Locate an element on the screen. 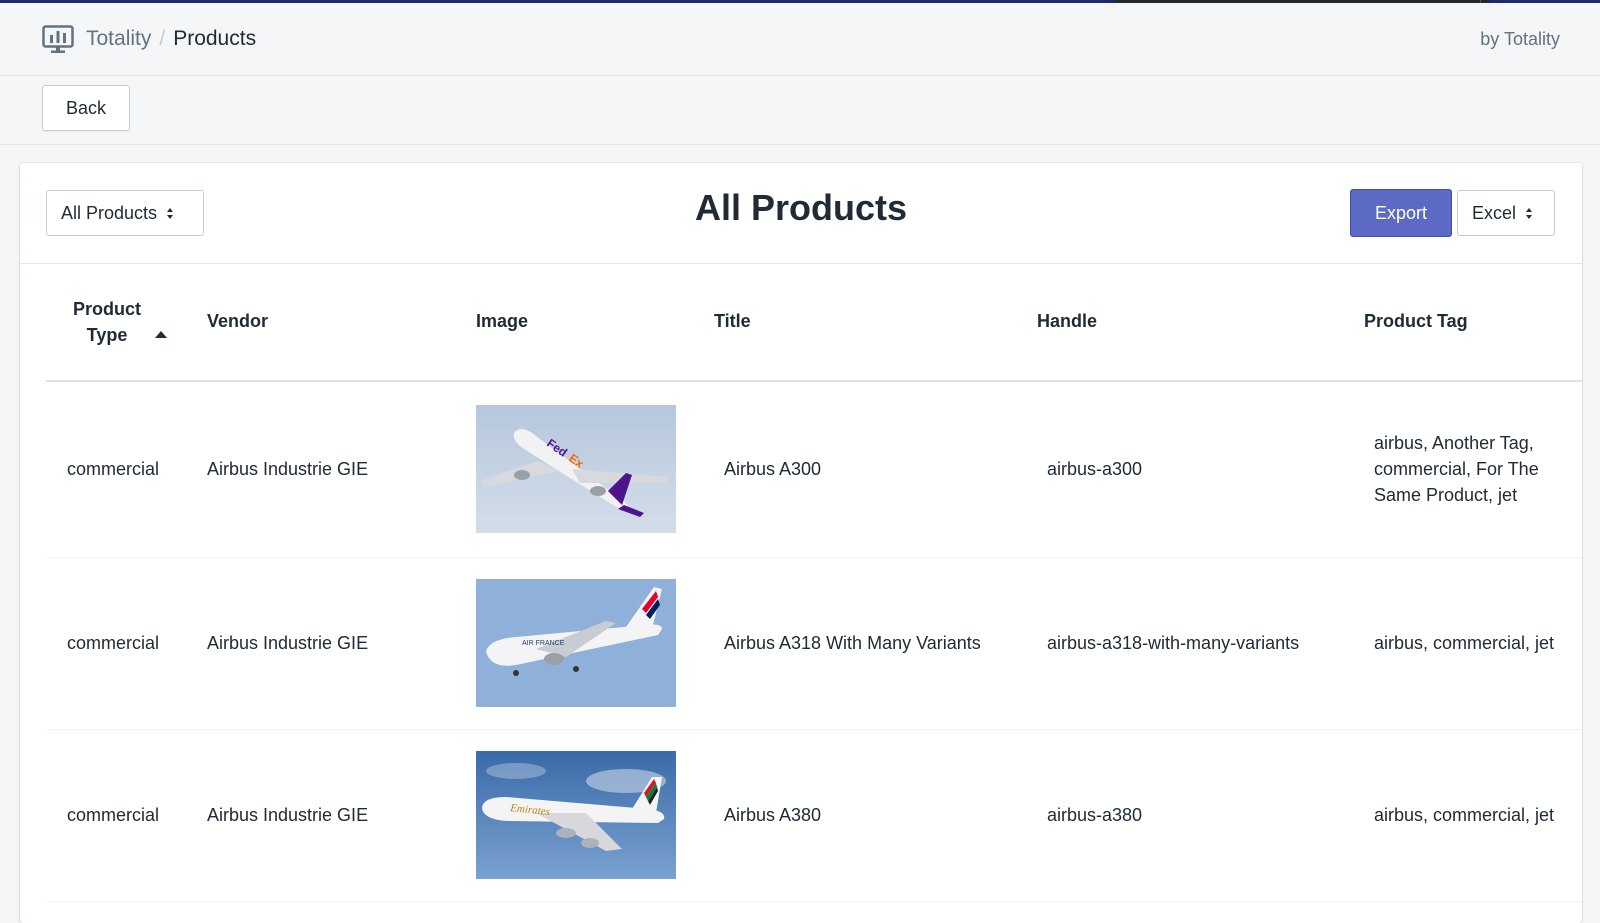 This screenshot has height=923, width=1600. column-header-product-tag: Product Tag is located at coordinates (1462, 322).